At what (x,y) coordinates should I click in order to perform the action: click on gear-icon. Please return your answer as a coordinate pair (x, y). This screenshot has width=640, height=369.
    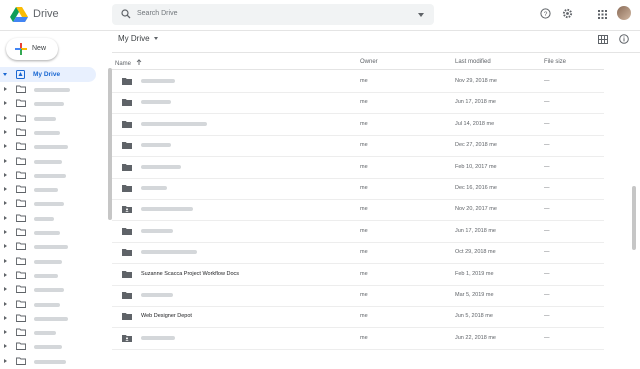
    Looking at the image, I should click on (567, 13).